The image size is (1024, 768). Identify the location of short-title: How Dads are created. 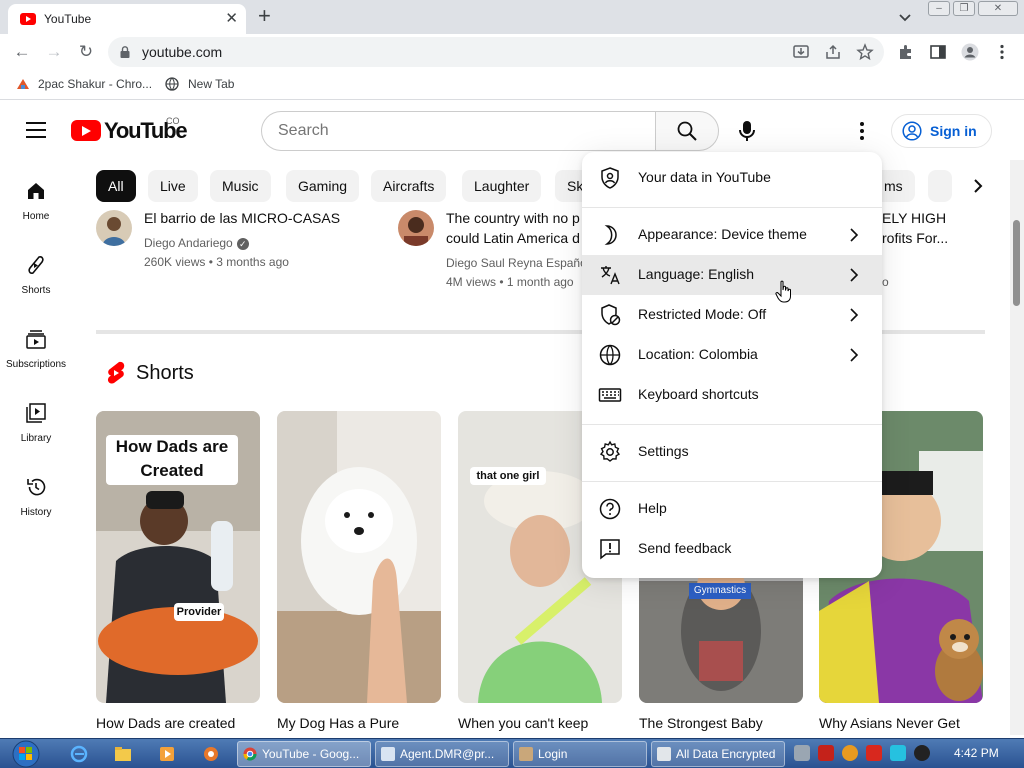
(178, 723).